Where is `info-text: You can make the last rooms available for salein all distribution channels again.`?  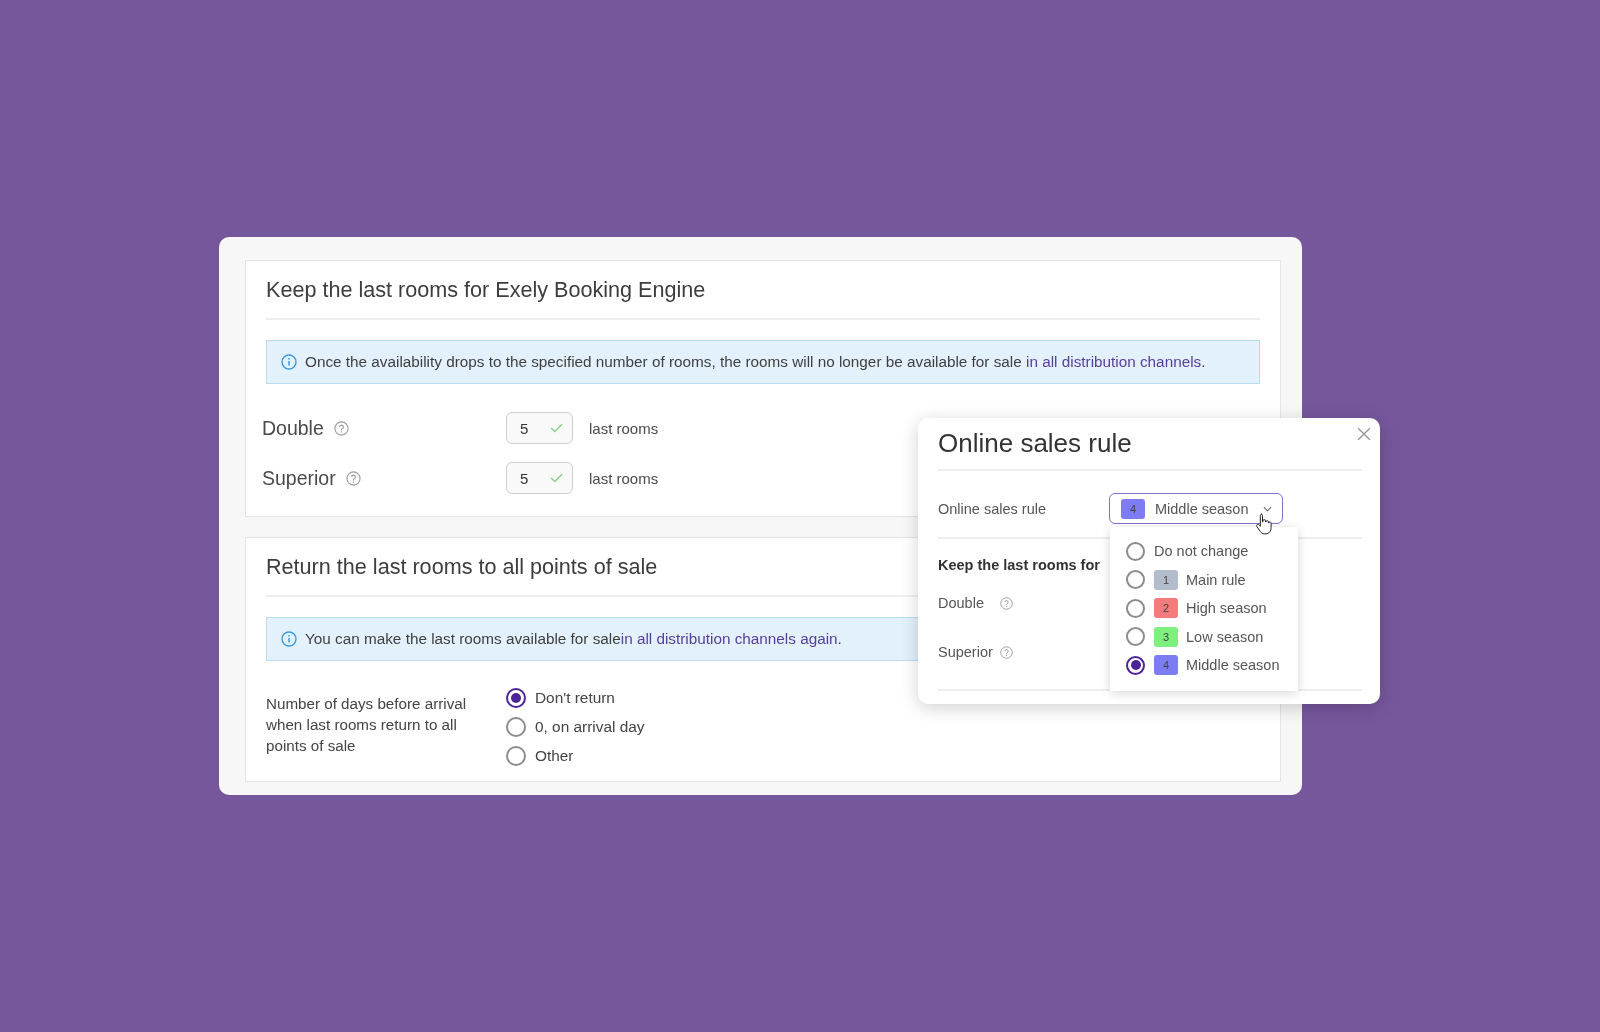
info-text: You can make the last rooms available for salein all distribution channels again. is located at coordinates (573, 639).